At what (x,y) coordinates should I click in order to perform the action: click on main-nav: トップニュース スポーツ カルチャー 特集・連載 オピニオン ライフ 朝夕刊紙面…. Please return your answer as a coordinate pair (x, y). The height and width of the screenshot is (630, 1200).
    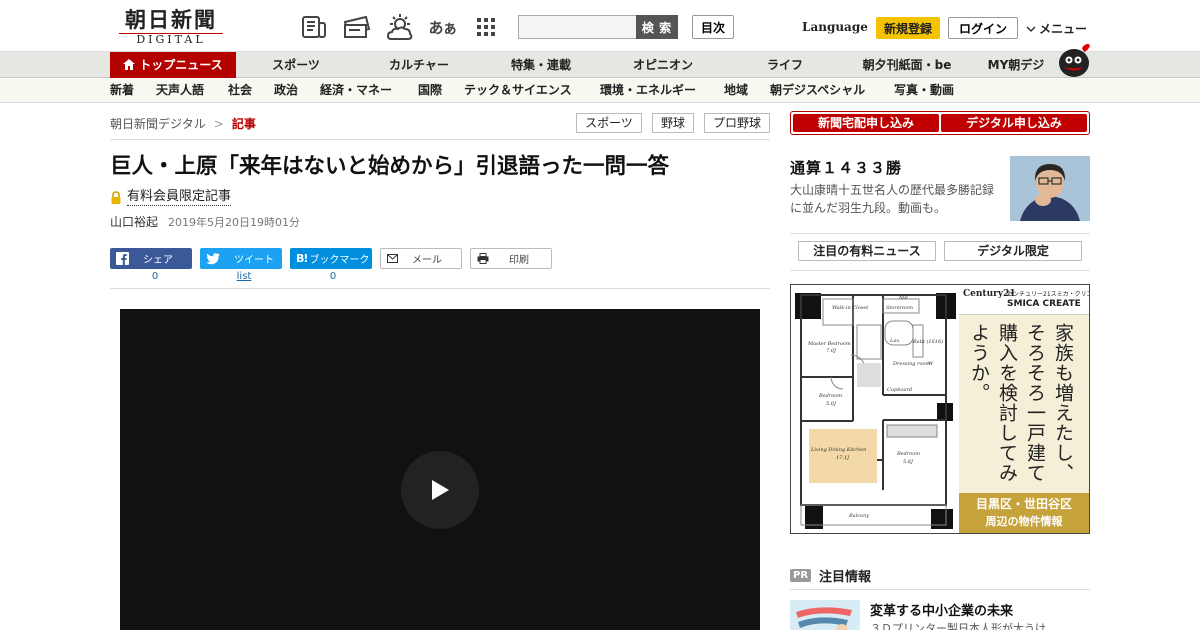
    Looking at the image, I should click on (600, 65).